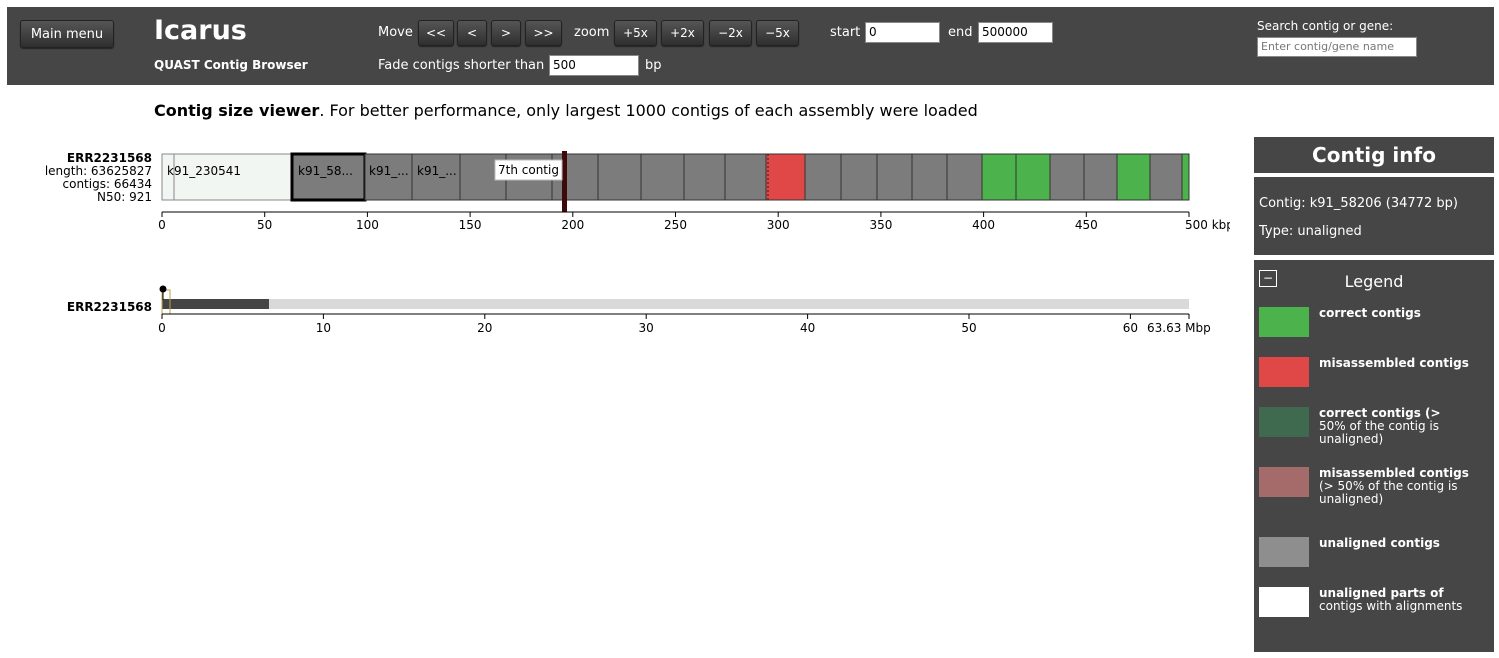 Image resolution: width=1499 pixels, height=658 pixels. What do you see at coordinates (1388, 492) in the screenshot?
I see `legend-item-misassembled-unaligned-desc: (> 50% of the contig is unaligned)` at bounding box center [1388, 492].